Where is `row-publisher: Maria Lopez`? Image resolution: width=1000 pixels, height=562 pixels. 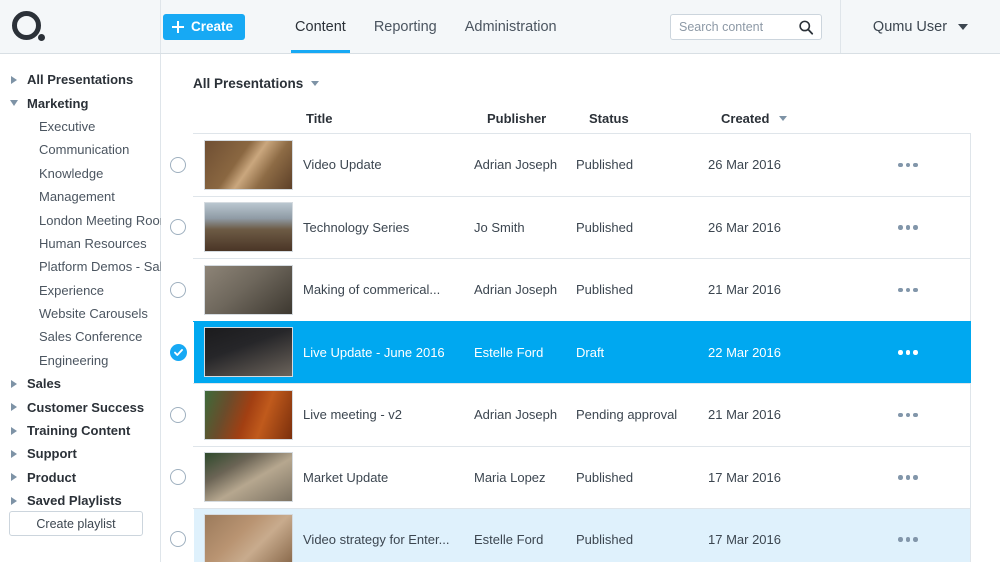
row-publisher: Maria Lopez is located at coordinates (510, 477).